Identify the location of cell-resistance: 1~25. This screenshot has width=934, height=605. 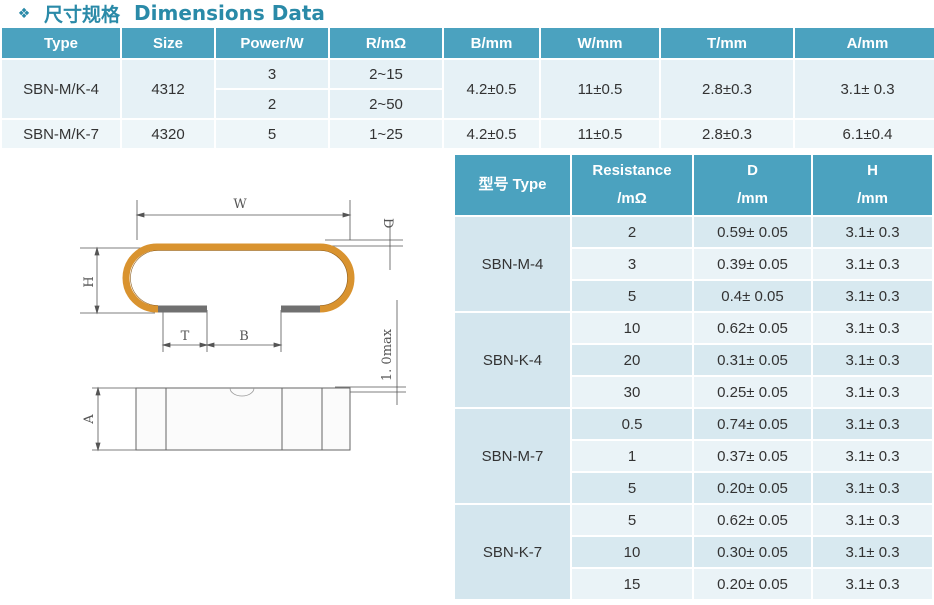
(386, 134).